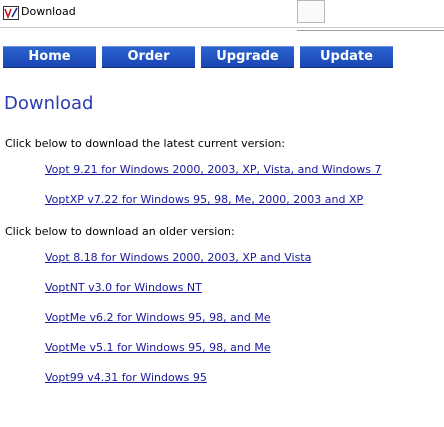  I want to click on download-link: Vopt99 v4.31 for Windows 95, so click(126, 378).